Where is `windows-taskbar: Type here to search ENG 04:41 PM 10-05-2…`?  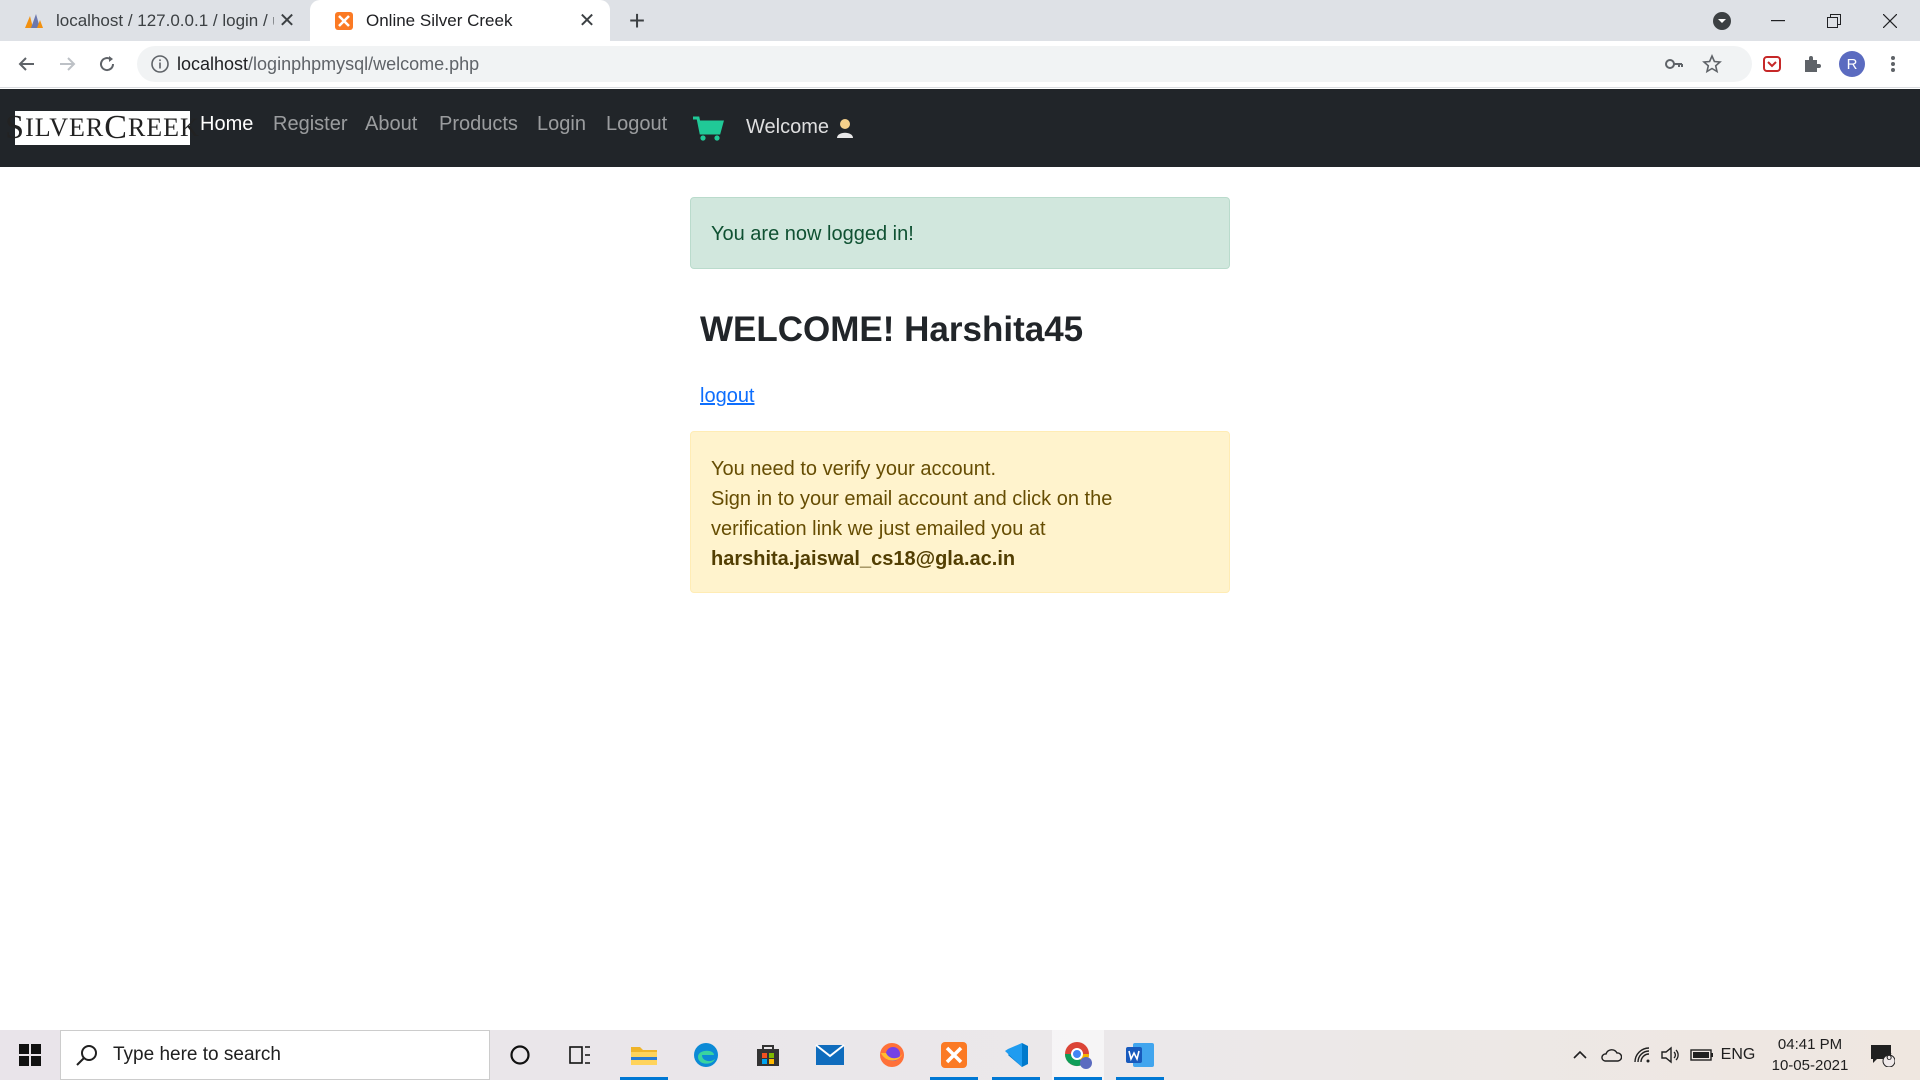 windows-taskbar: Type here to search ENG 04:41 PM 10-05-2… is located at coordinates (960, 1055).